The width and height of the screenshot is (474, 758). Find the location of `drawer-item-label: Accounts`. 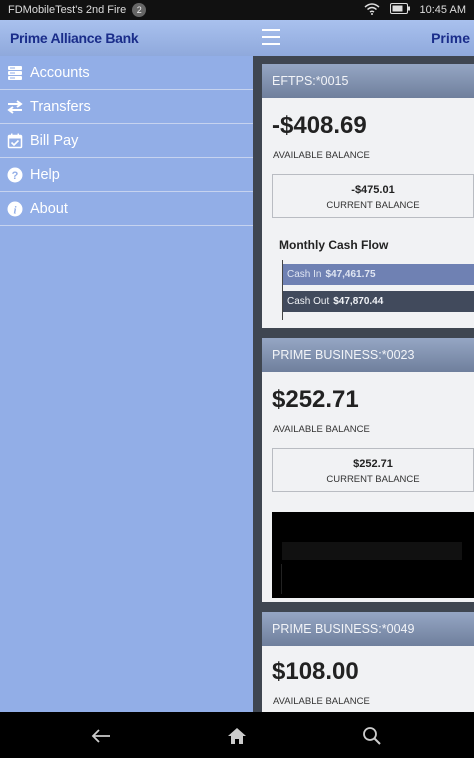

drawer-item-label: Accounts is located at coordinates (60, 72).